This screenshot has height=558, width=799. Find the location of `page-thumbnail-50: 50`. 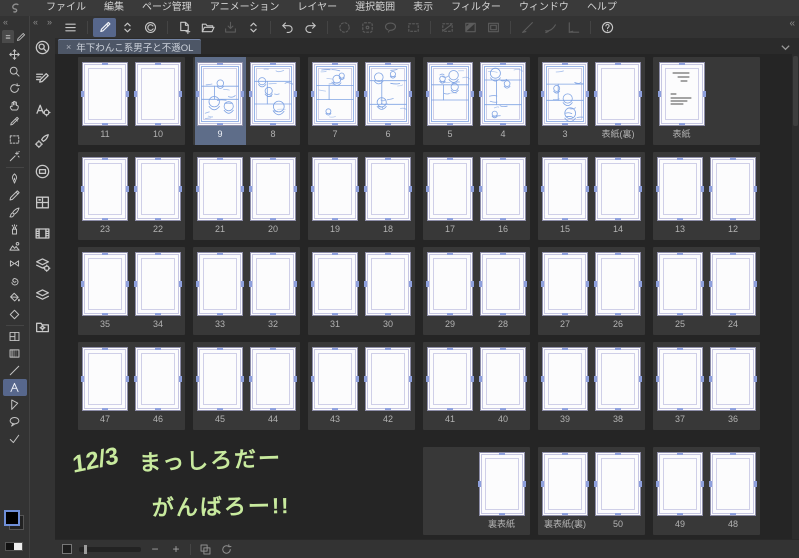

page-thumbnail-50: 50 is located at coordinates (618, 491).